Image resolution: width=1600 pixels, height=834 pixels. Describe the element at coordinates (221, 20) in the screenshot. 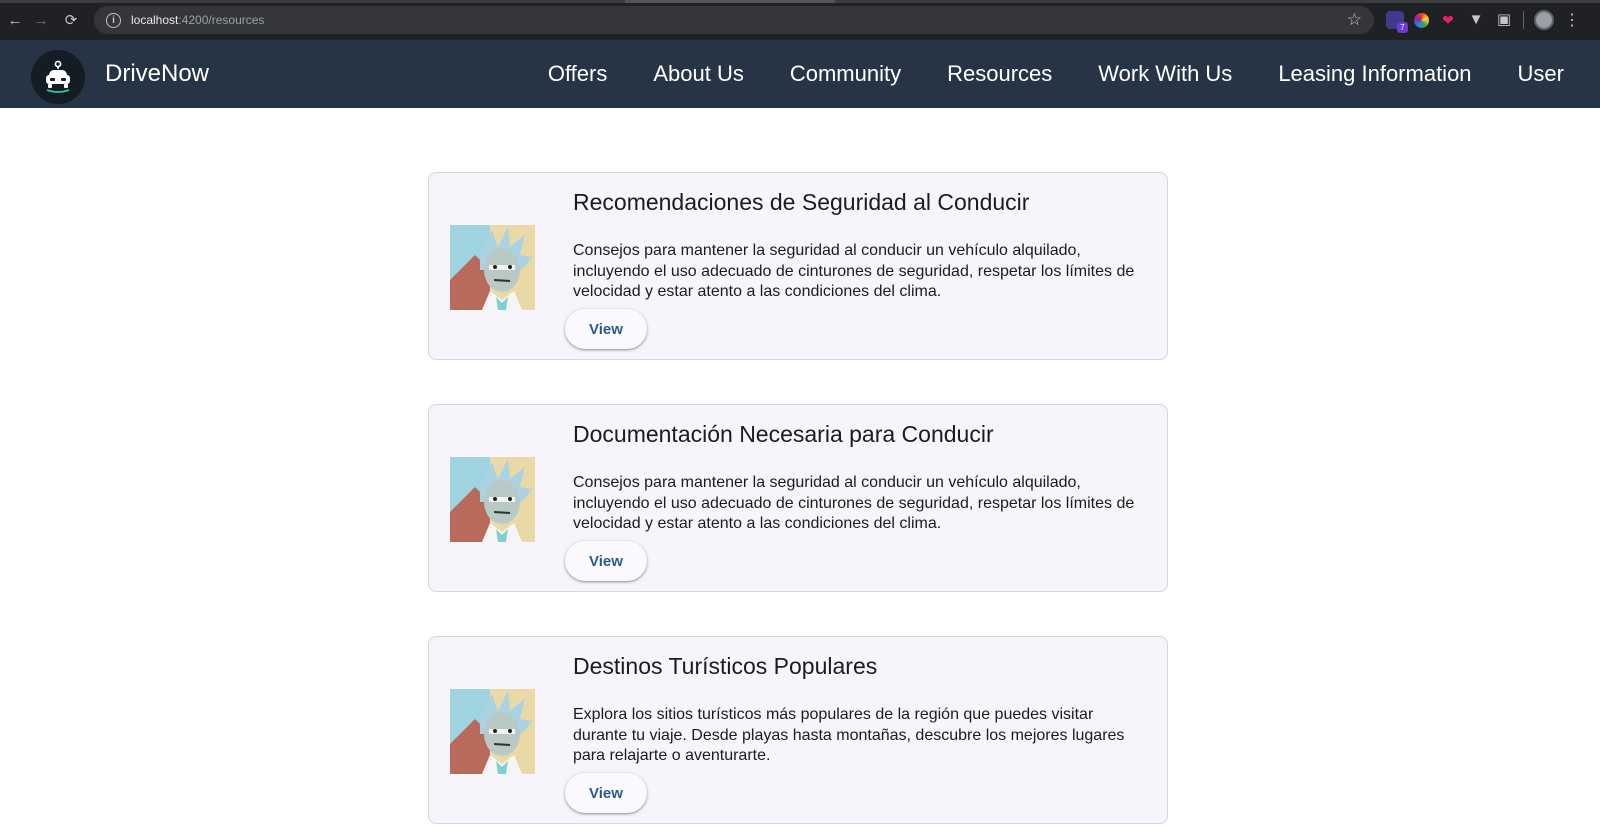

I see `url-path: :4200/resources` at that location.